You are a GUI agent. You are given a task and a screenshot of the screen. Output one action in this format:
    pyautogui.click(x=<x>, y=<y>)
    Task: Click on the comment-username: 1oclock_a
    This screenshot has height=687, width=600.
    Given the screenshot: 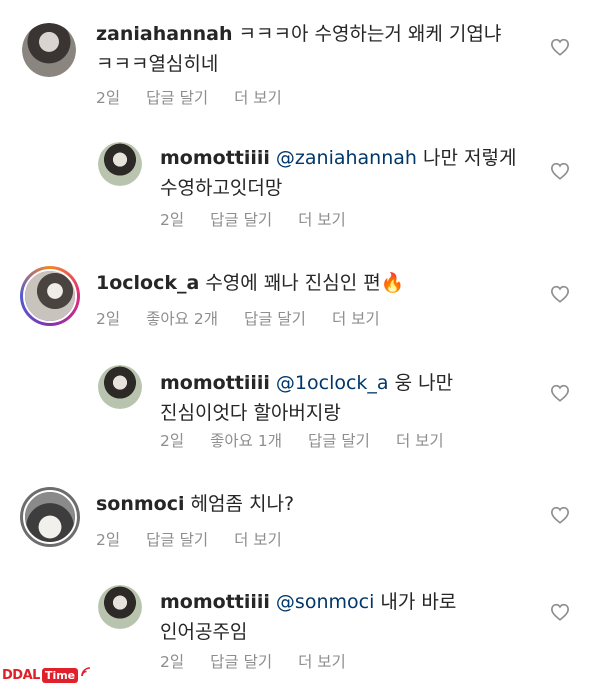 What is the action you would take?
    pyautogui.click(x=147, y=283)
    